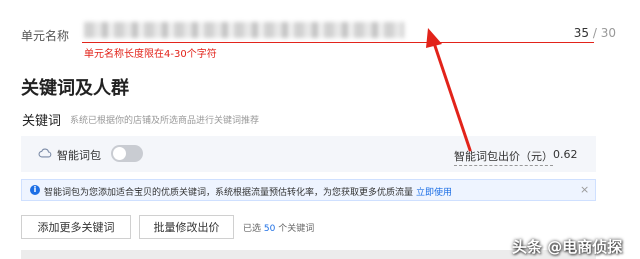 This screenshot has height=259, width=640. What do you see at coordinates (42, 121) in the screenshot?
I see `keyword-label: 关键词` at bounding box center [42, 121].